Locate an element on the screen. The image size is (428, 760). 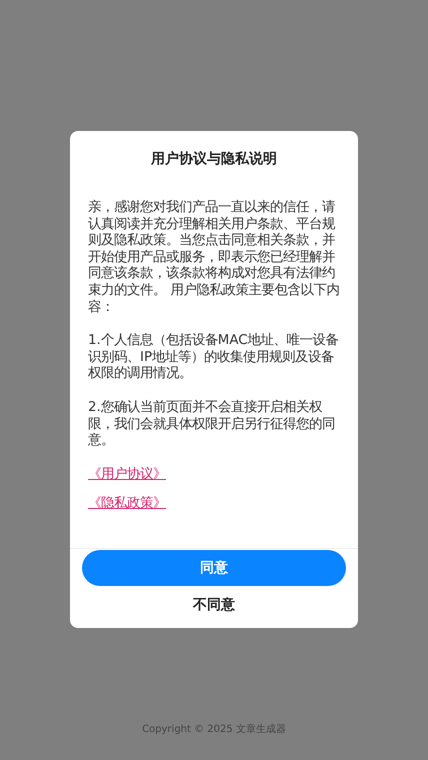
dialog-title: 用户协议与隐私说明 is located at coordinates (214, 159).